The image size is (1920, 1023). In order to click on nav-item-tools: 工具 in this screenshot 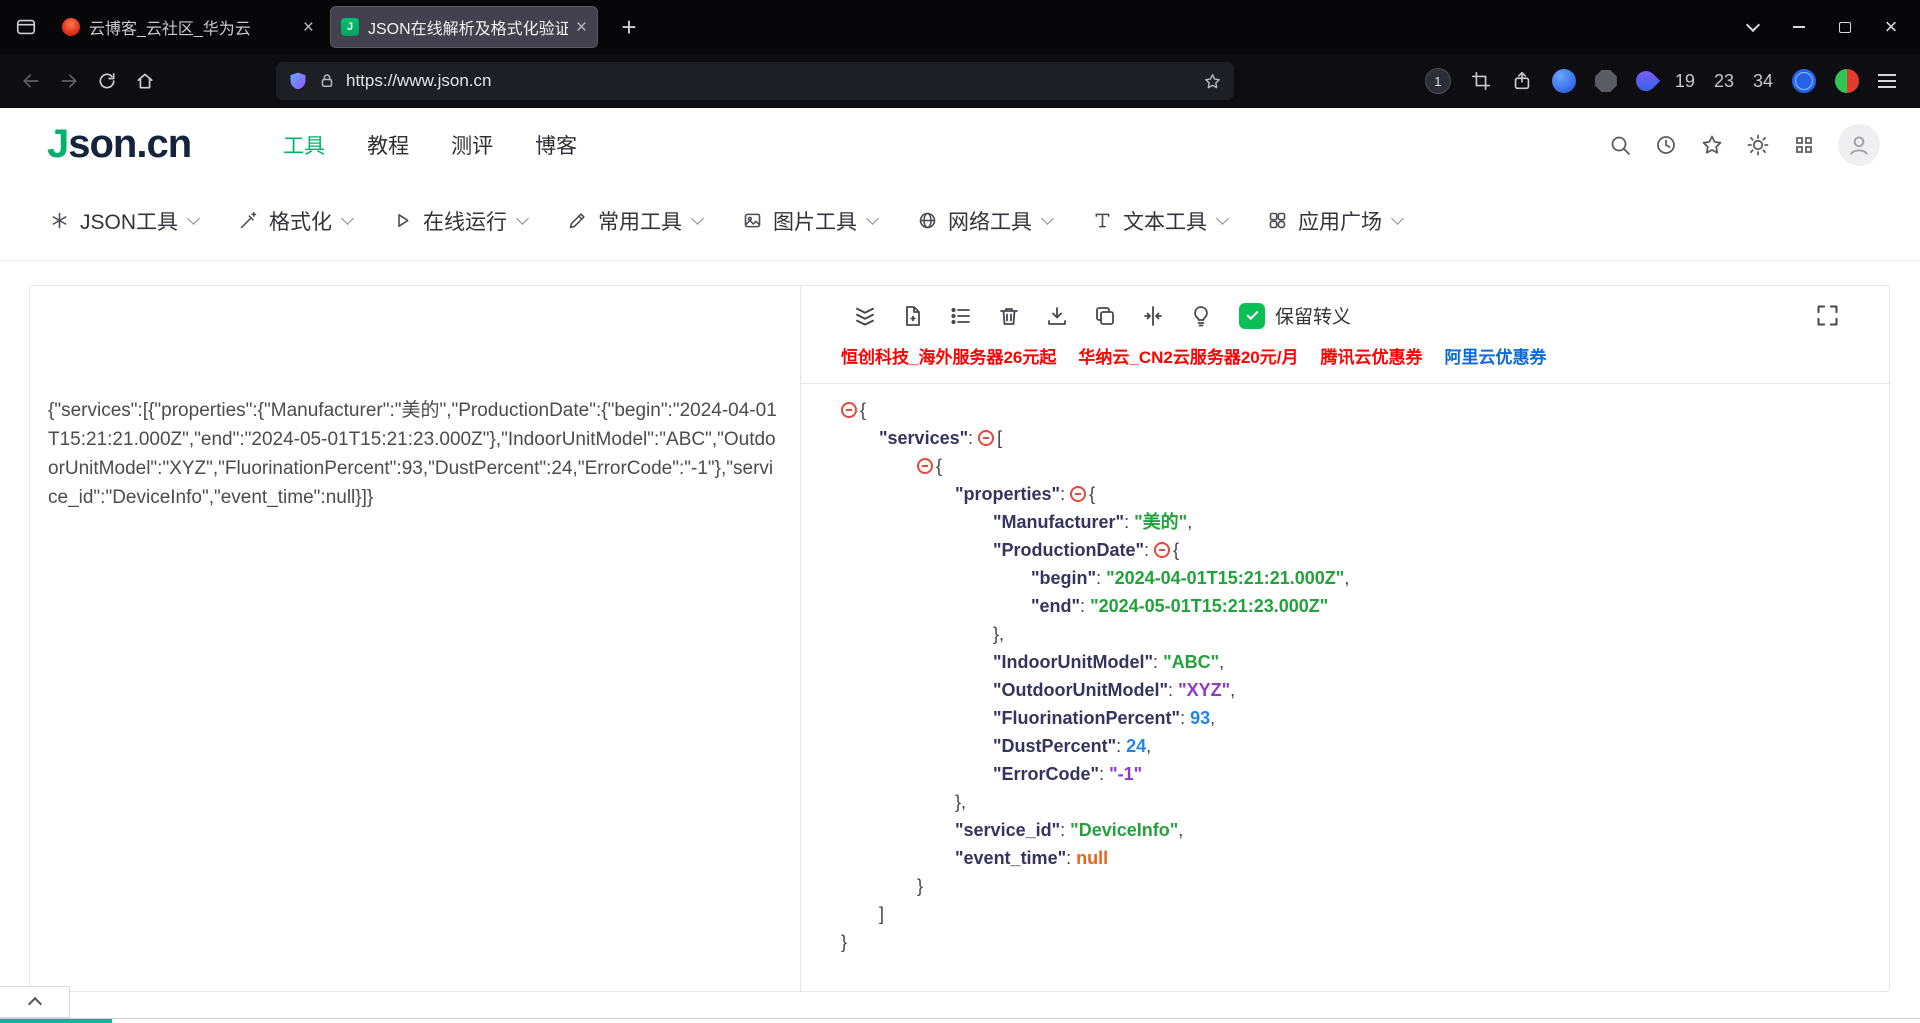, I will do `click(304, 145)`.